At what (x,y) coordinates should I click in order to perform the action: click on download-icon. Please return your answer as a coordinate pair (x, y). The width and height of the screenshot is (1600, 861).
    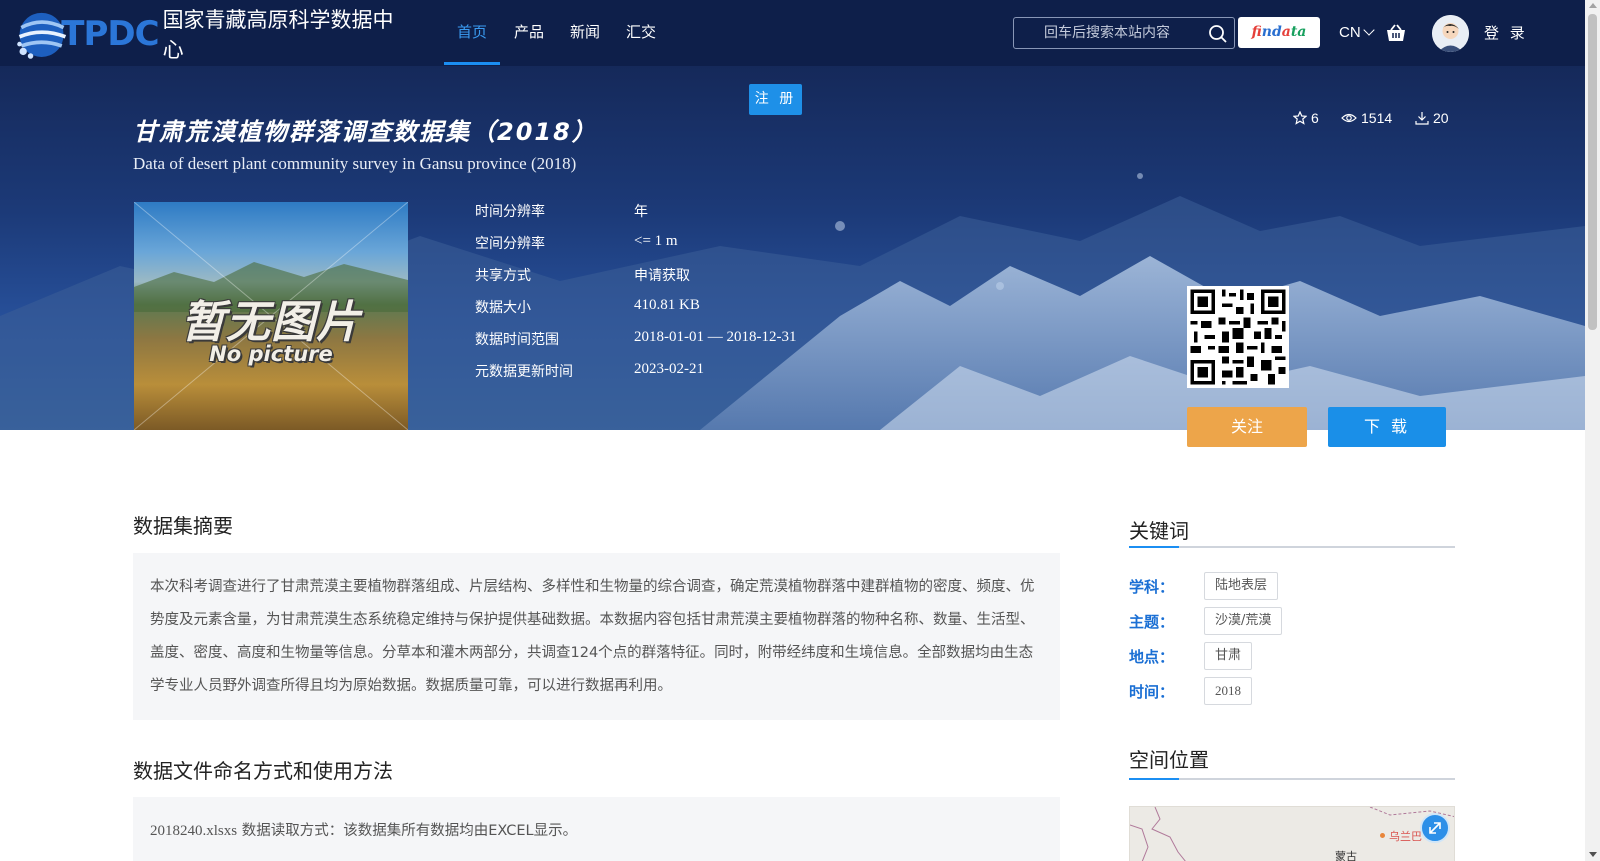
    Looking at the image, I should click on (1422, 118).